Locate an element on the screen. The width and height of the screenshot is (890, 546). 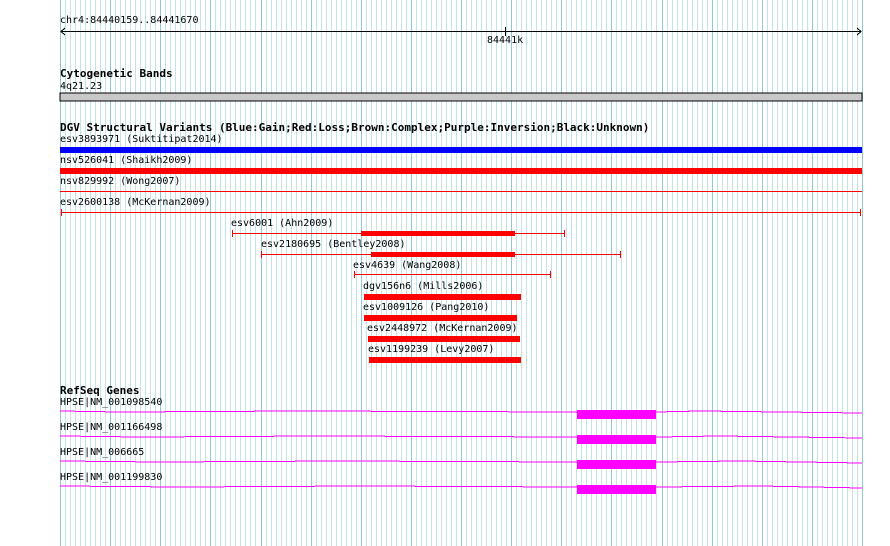
gene-label: HPSE|NM_001199830 is located at coordinates (111, 478).